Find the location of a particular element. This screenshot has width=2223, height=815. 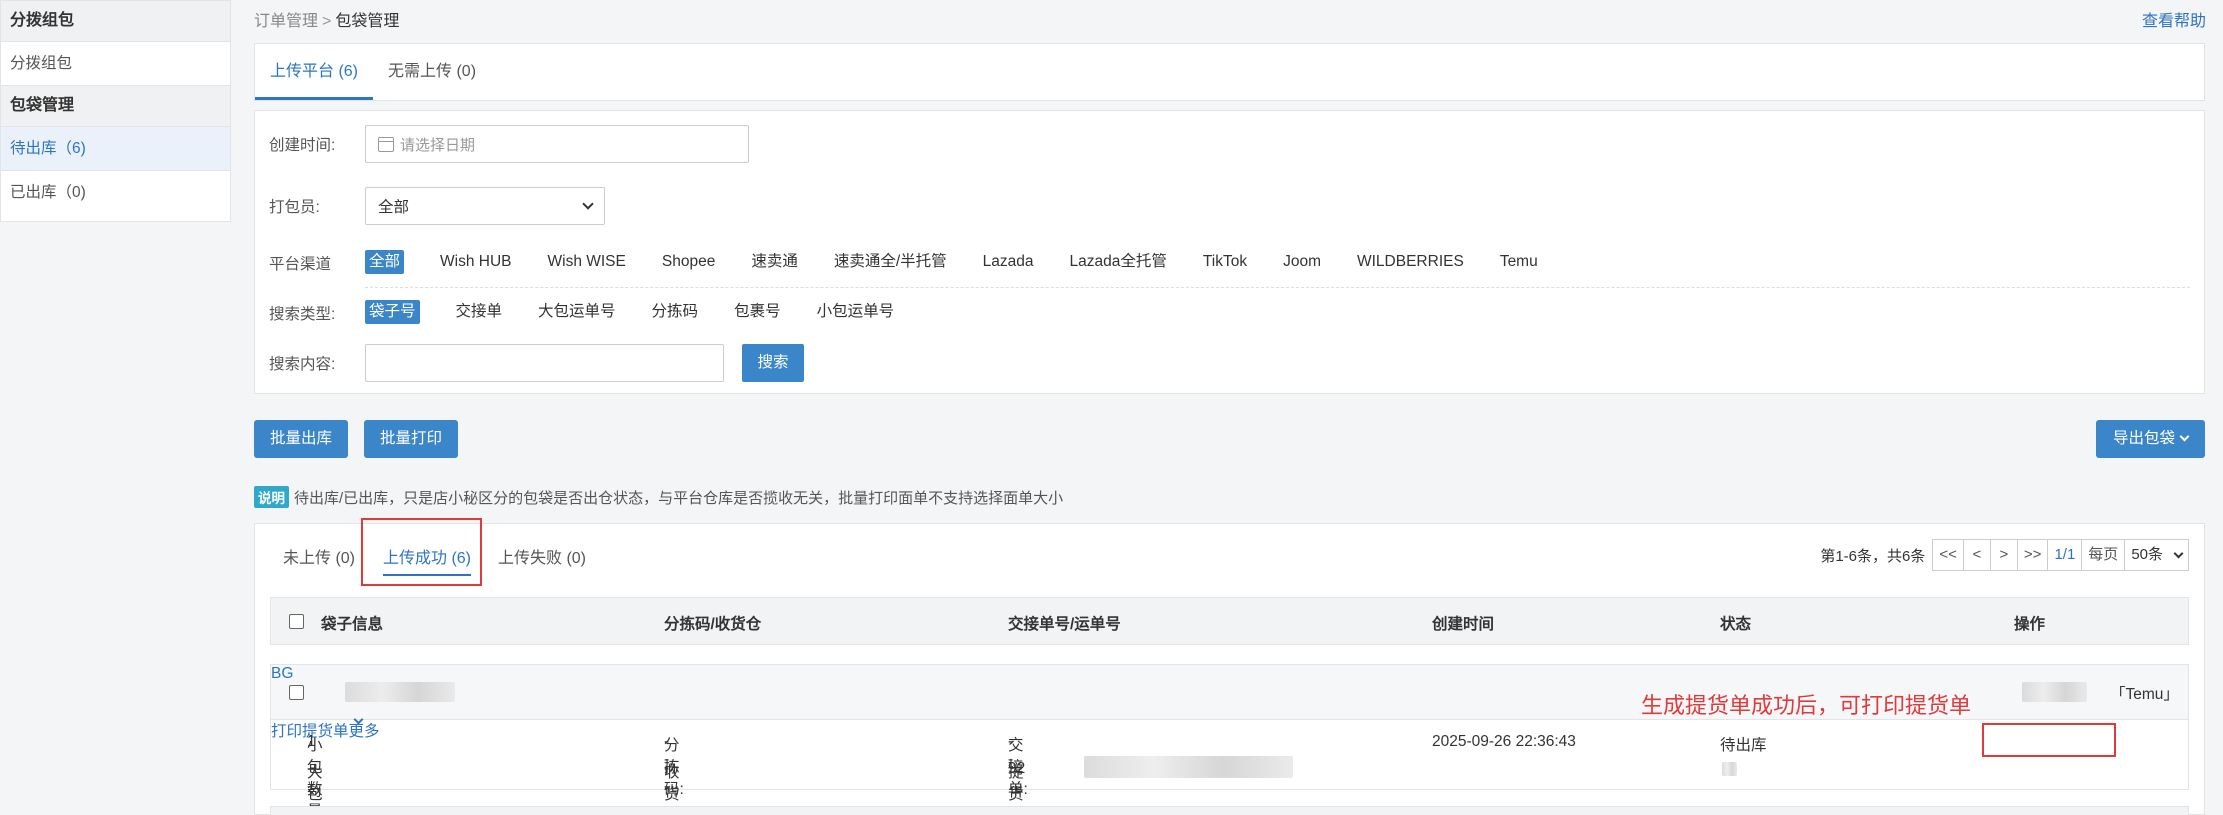

tab-no-upload: 无需上传 (0) is located at coordinates (432, 72).